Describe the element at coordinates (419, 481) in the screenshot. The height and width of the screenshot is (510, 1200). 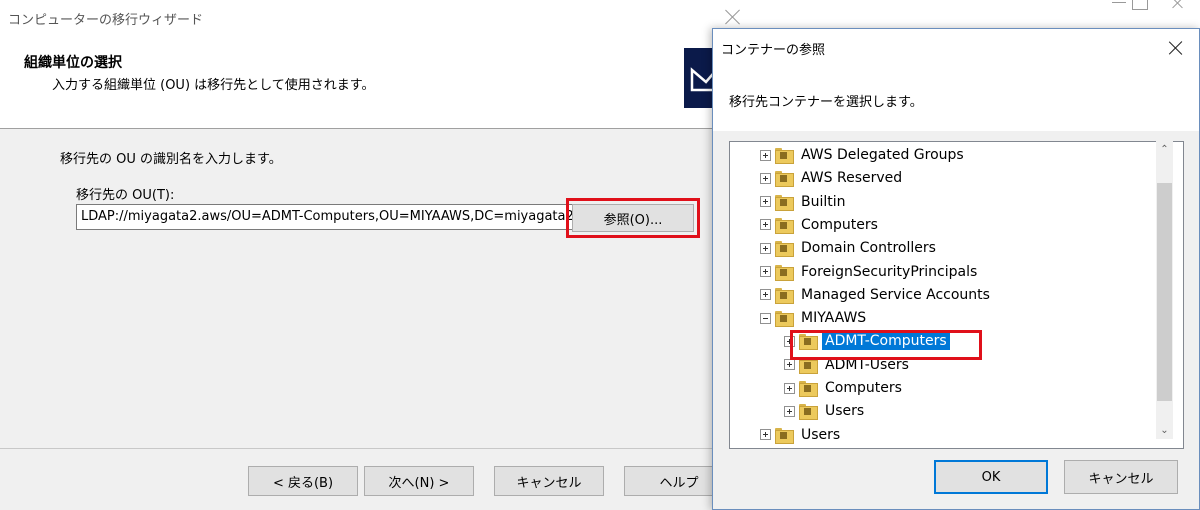
I see `next-button: 次へ(N) >` at that location.